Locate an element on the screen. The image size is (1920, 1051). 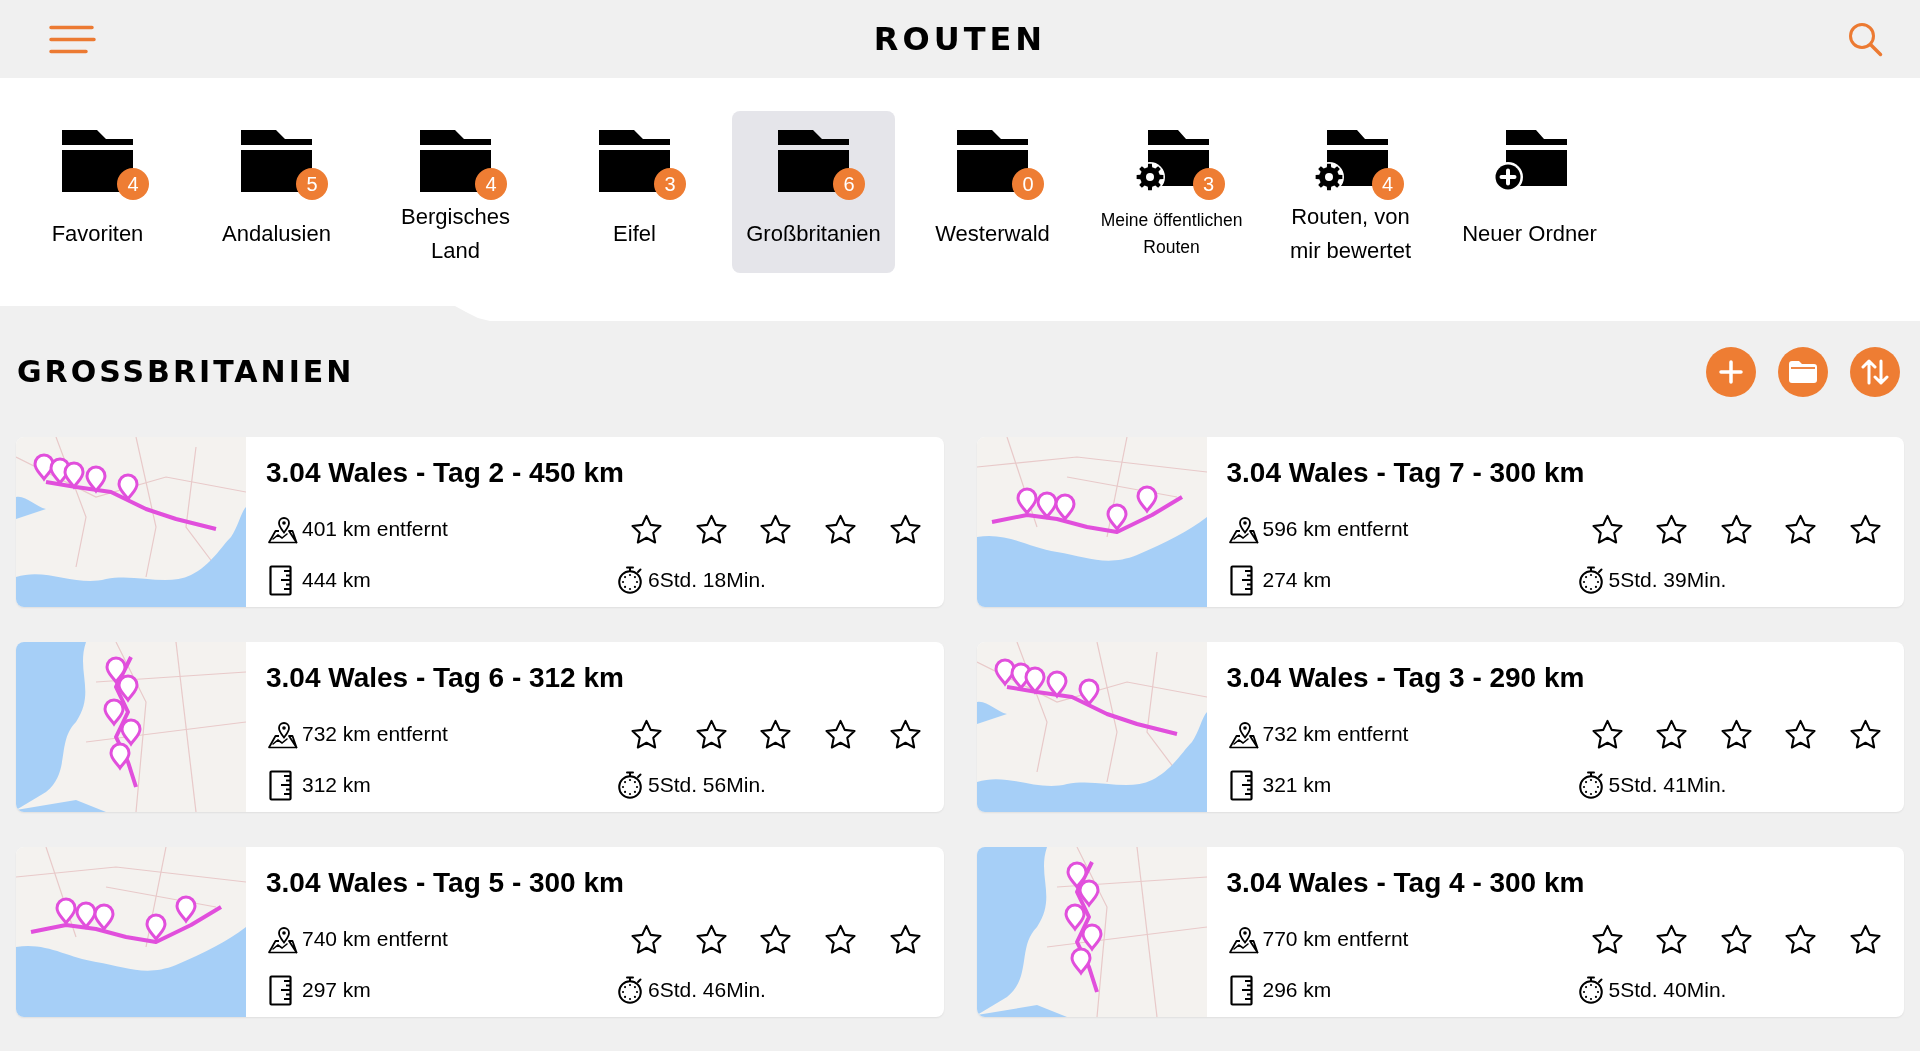
length-text: 297 km is located at coordinates (336, 990).